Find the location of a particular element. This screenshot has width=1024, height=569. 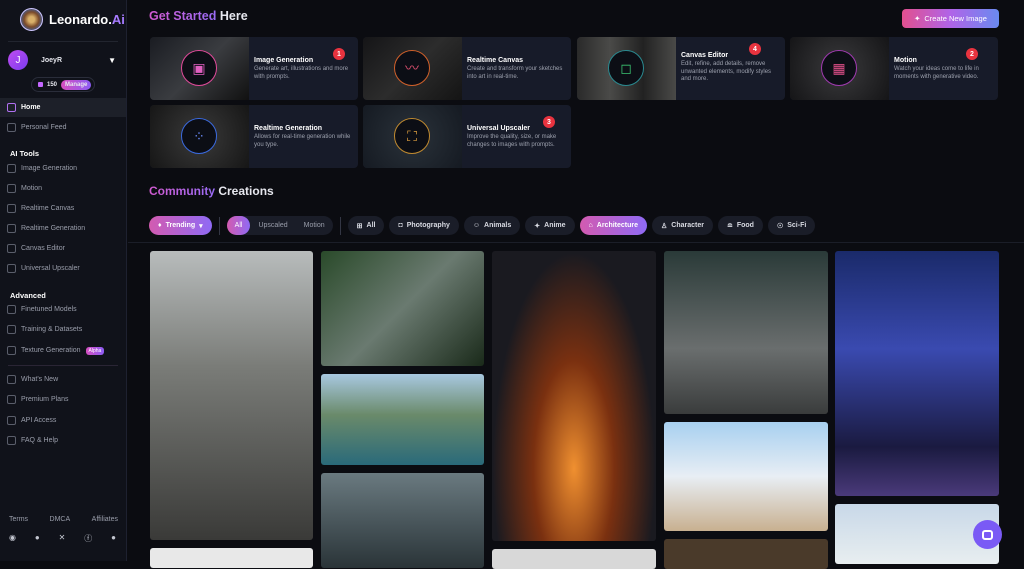

chat-support-button is located at coordinates (987, 534).